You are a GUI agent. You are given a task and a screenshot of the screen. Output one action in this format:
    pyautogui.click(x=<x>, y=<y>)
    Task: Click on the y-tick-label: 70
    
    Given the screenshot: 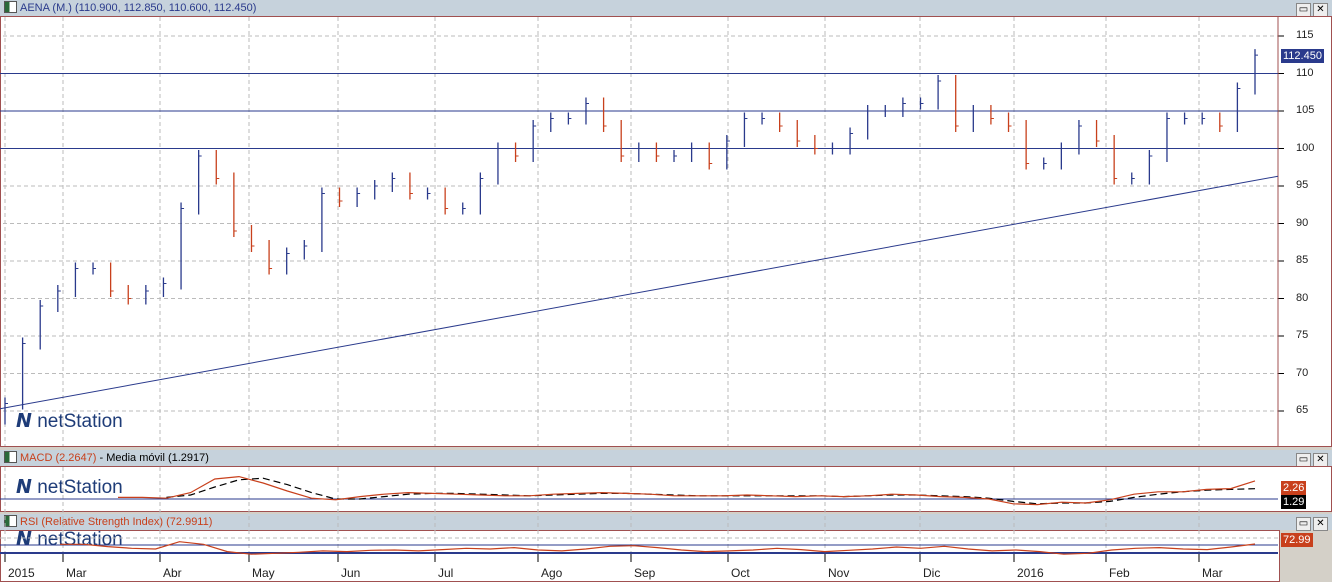 What is the action you would take?
    pyautogui.click(x=1302, y=372)
    